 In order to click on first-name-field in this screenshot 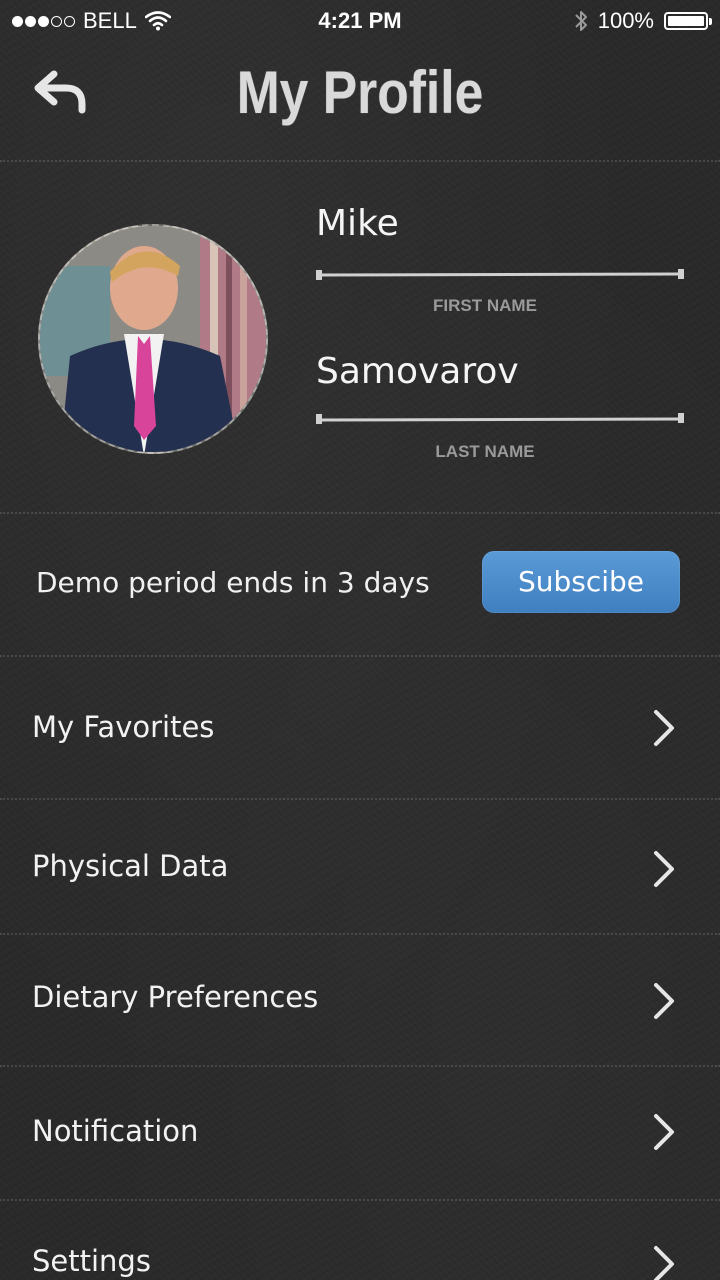, I will do `click(500, 275)`.